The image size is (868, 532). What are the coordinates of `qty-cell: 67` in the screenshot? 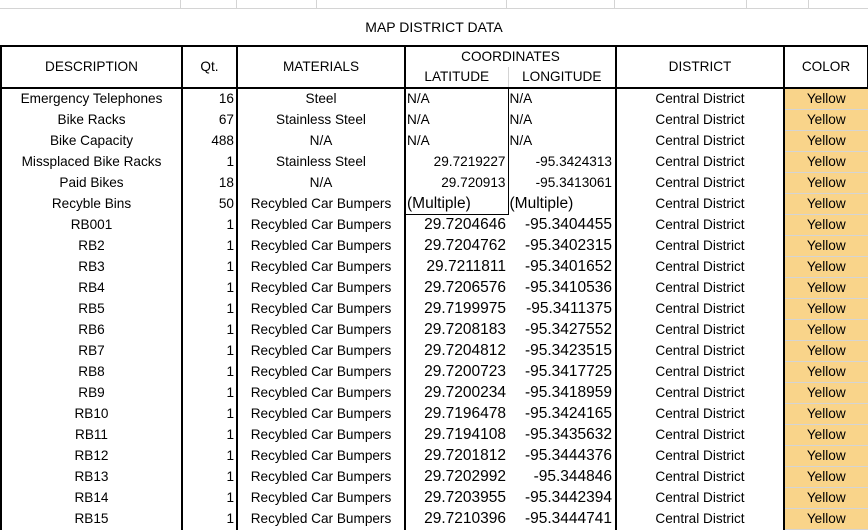 It's located at (210, 120).